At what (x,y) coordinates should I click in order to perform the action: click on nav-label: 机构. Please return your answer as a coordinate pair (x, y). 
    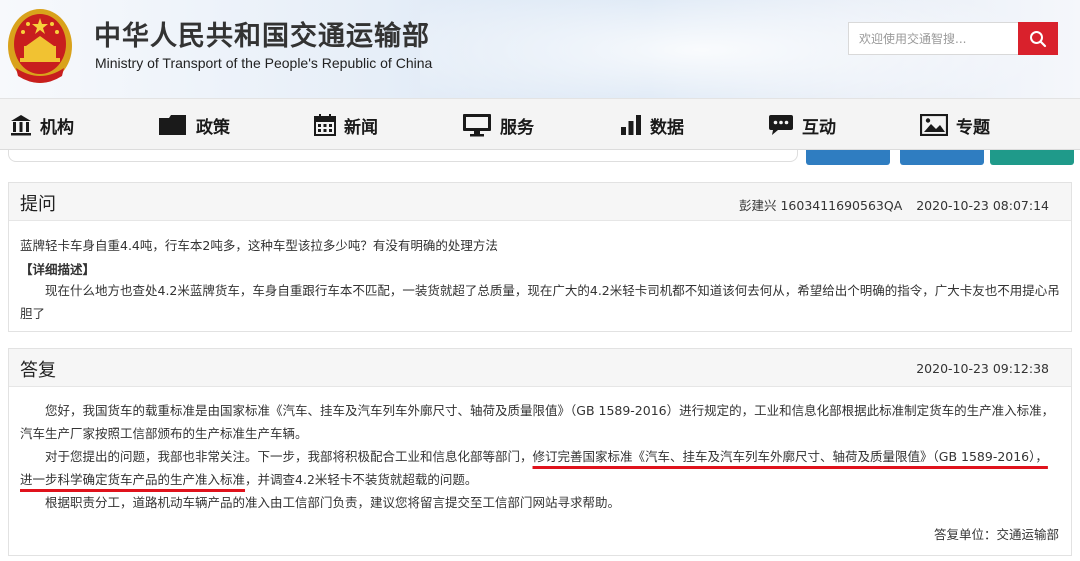
    Looking at the image, I should click on (57, 127).